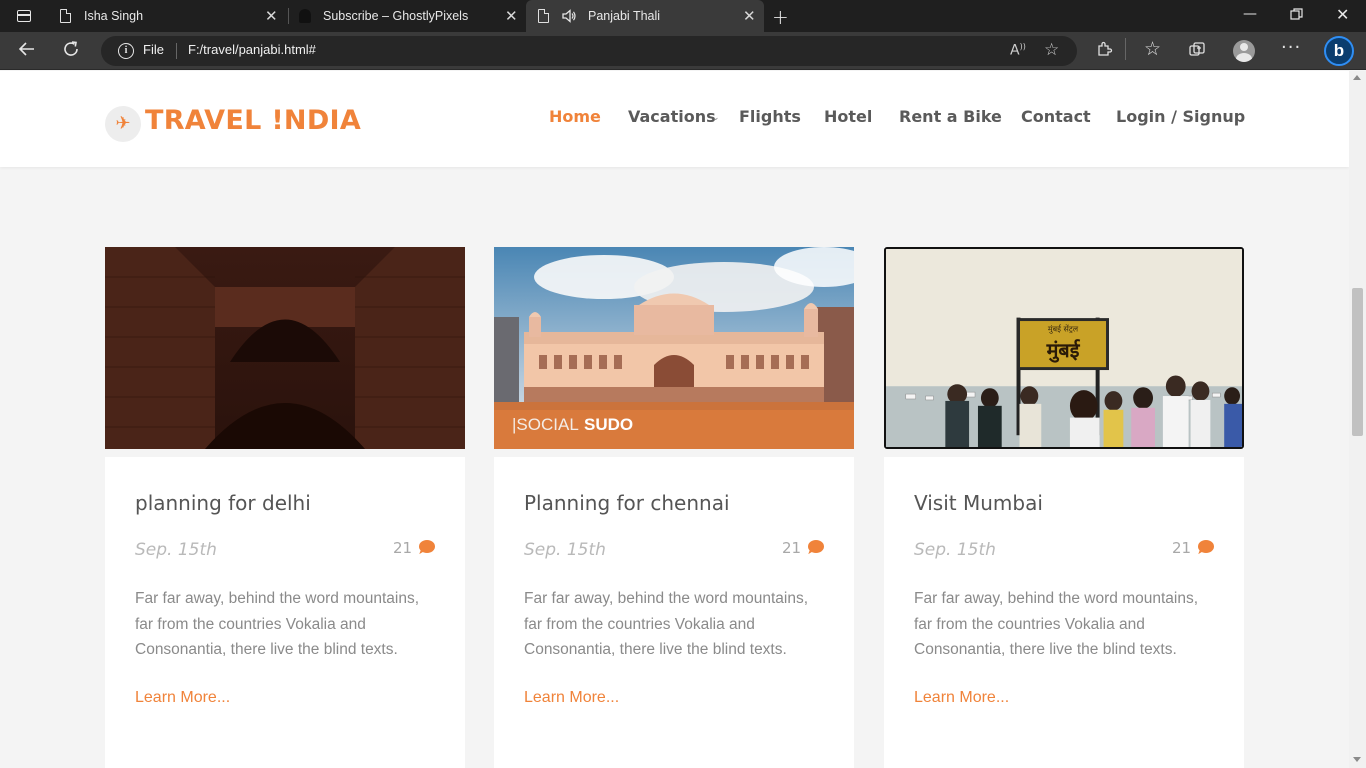 This screenshot has height=768, width=1366. Describe the element at coordinates (674, 348) in the screenshot. I see `card-image-chennai: |SOCIAL SUDO` at that location.